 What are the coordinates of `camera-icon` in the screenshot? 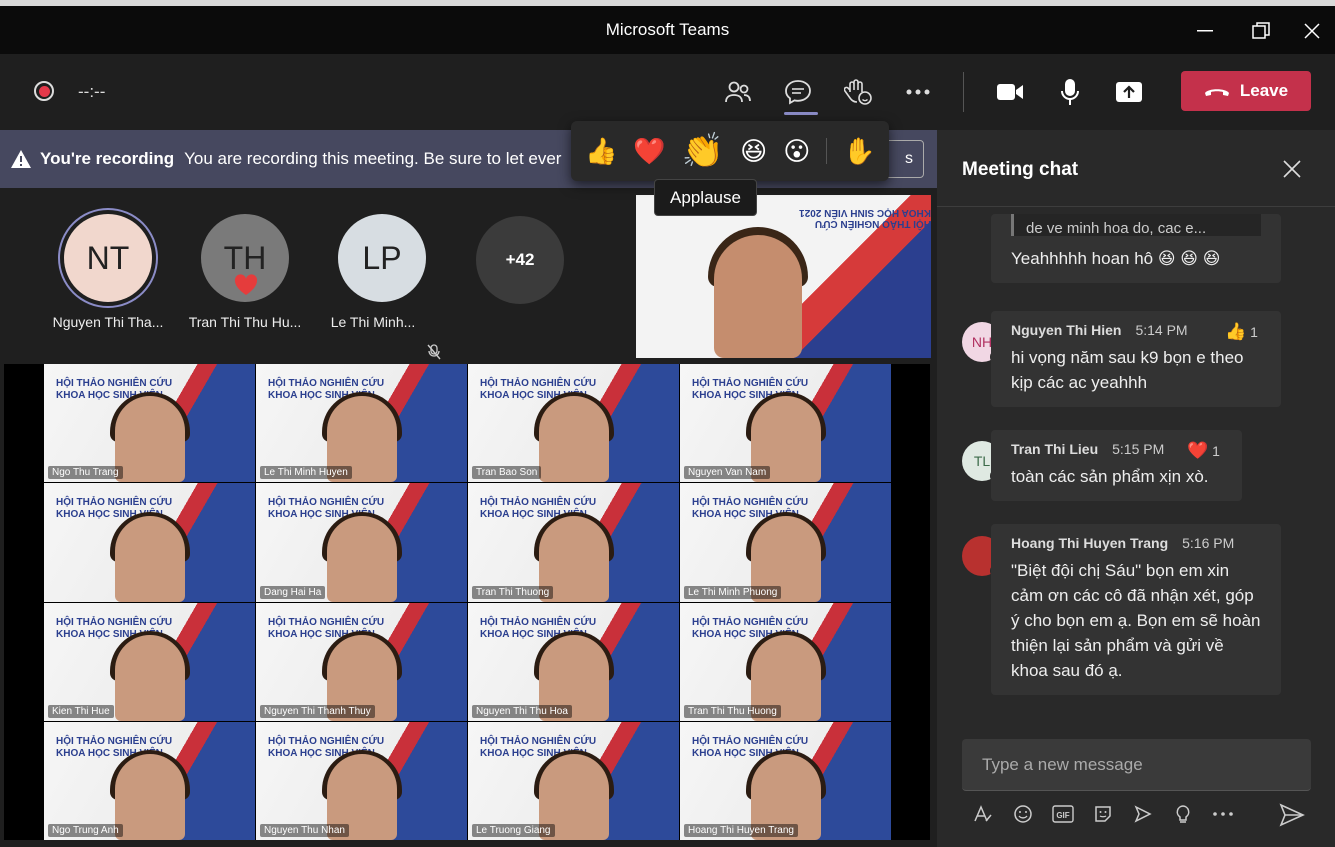 It's located at (1010, 92).